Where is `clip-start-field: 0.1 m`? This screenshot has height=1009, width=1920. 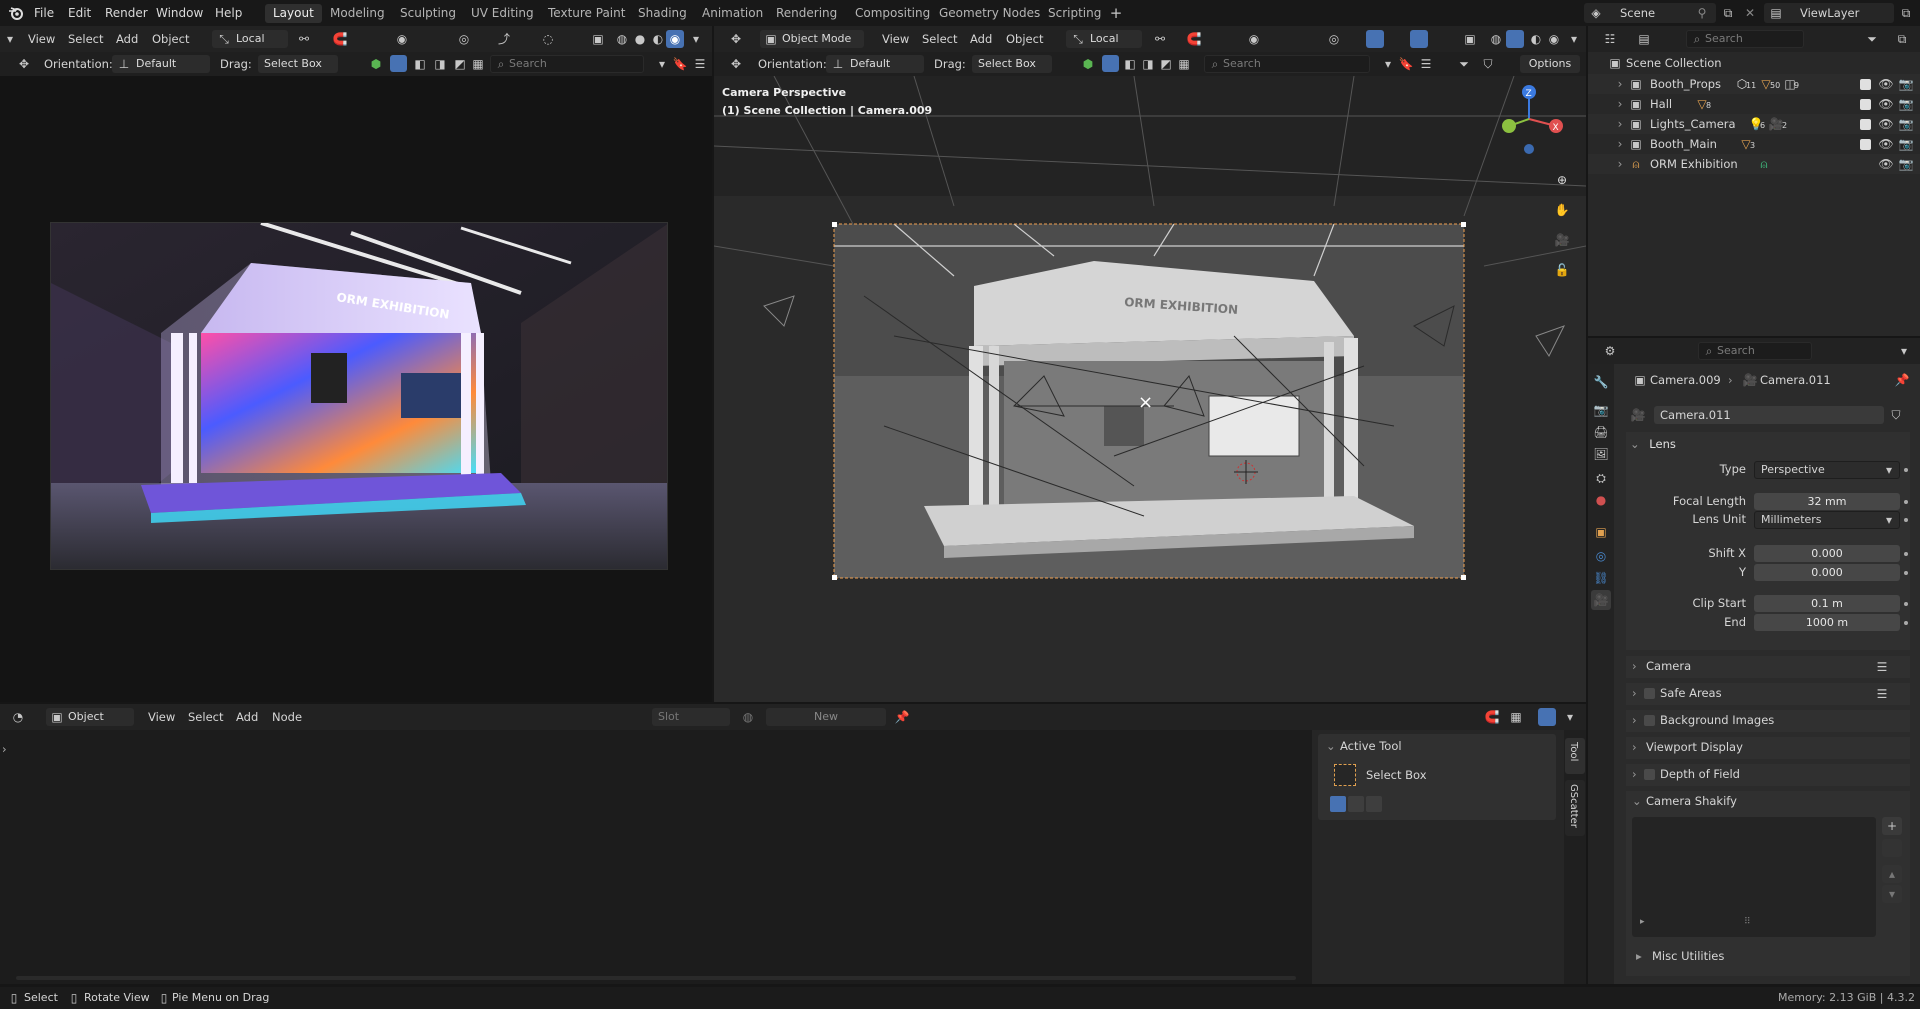 clip-start-field: 0.1 m is located at coordinates (1827, 603).